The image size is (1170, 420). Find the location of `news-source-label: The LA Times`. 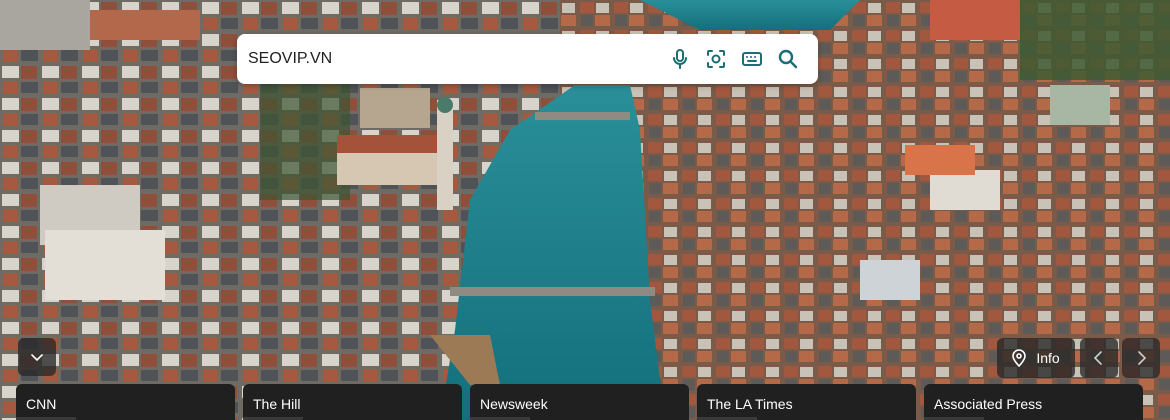

news-source-label: The LA Times is located at coordinates (750, 404).